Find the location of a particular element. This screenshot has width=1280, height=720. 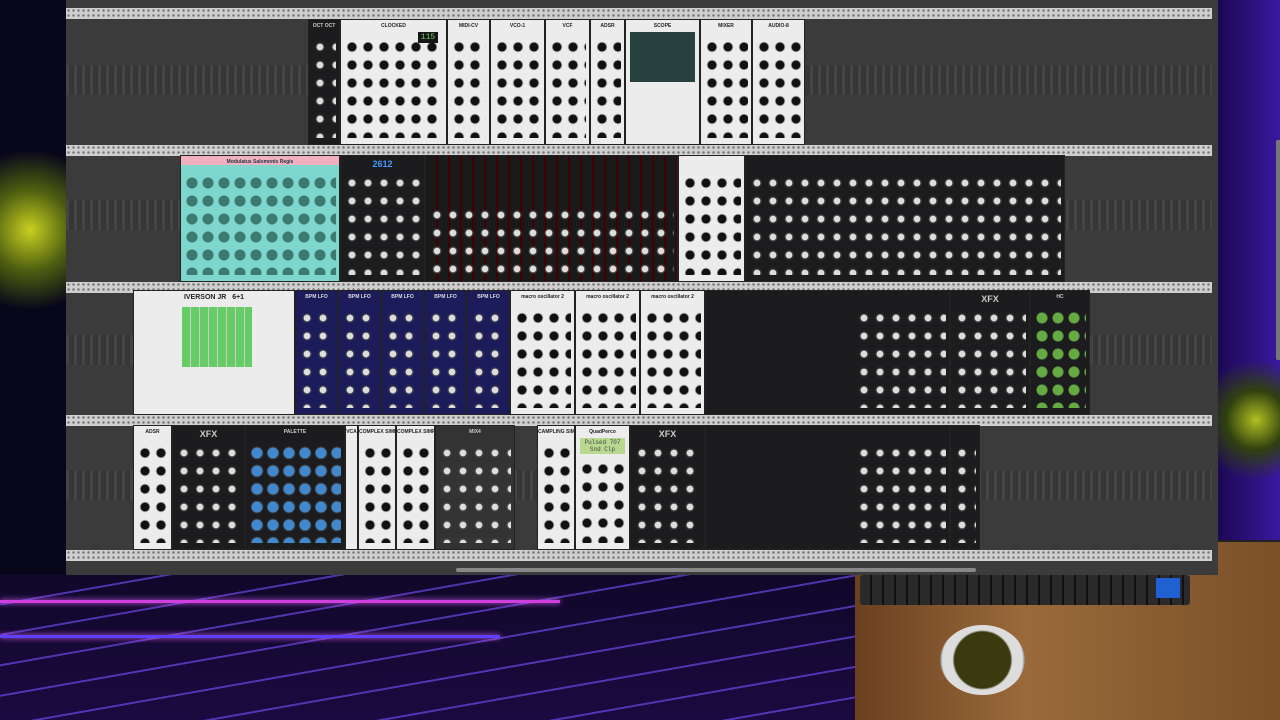

module-title: IVERSON JR is located at coordinates (205, 297).